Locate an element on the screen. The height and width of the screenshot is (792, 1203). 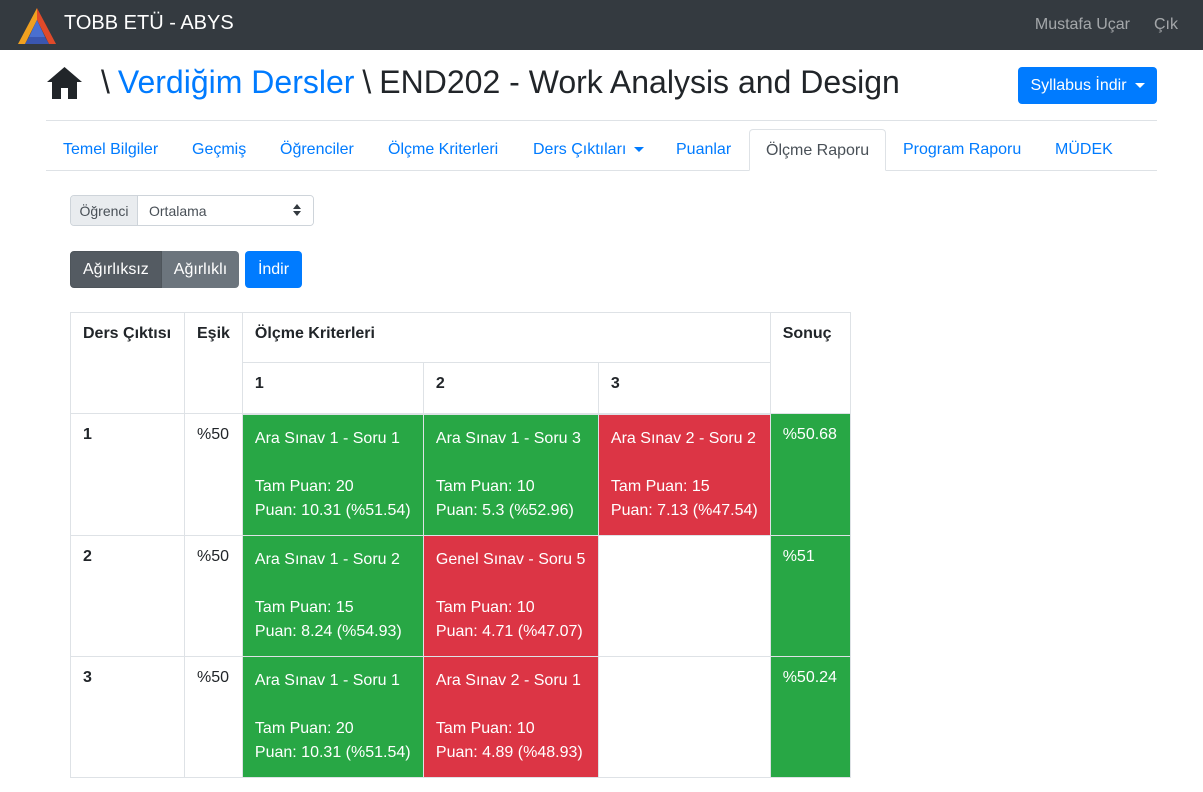
header-result: Sonuç is located at coordinates (810, 363).